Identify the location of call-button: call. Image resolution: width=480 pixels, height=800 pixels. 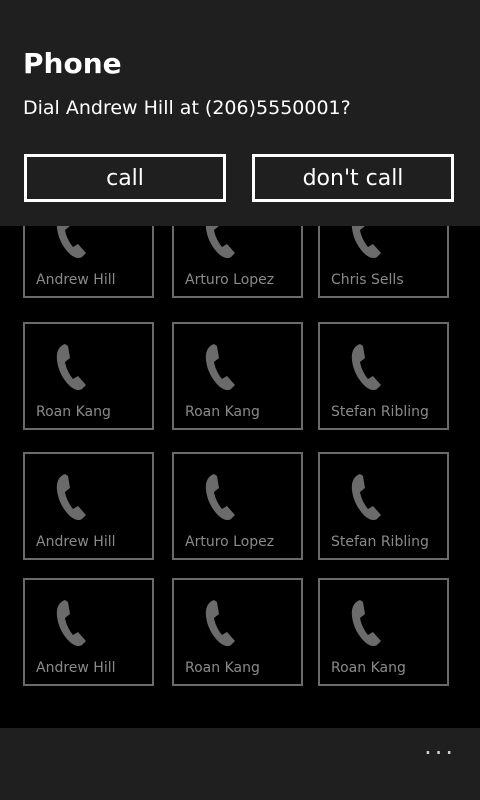
(125, 178).